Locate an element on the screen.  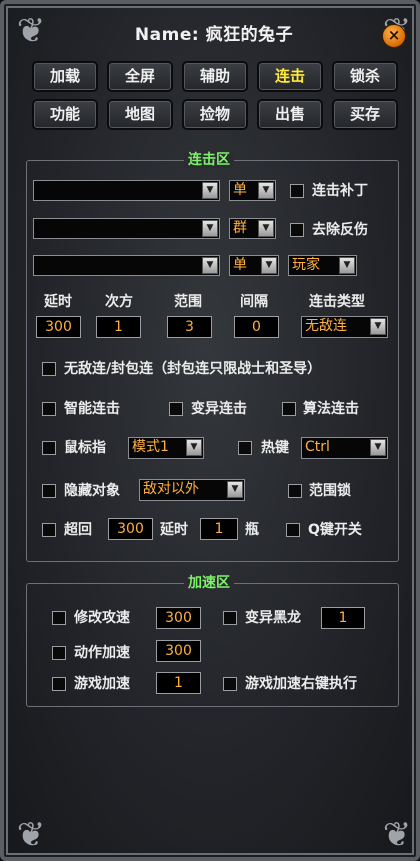
tab-lockkill: 锁杀 is located at coordinates (365, 76).